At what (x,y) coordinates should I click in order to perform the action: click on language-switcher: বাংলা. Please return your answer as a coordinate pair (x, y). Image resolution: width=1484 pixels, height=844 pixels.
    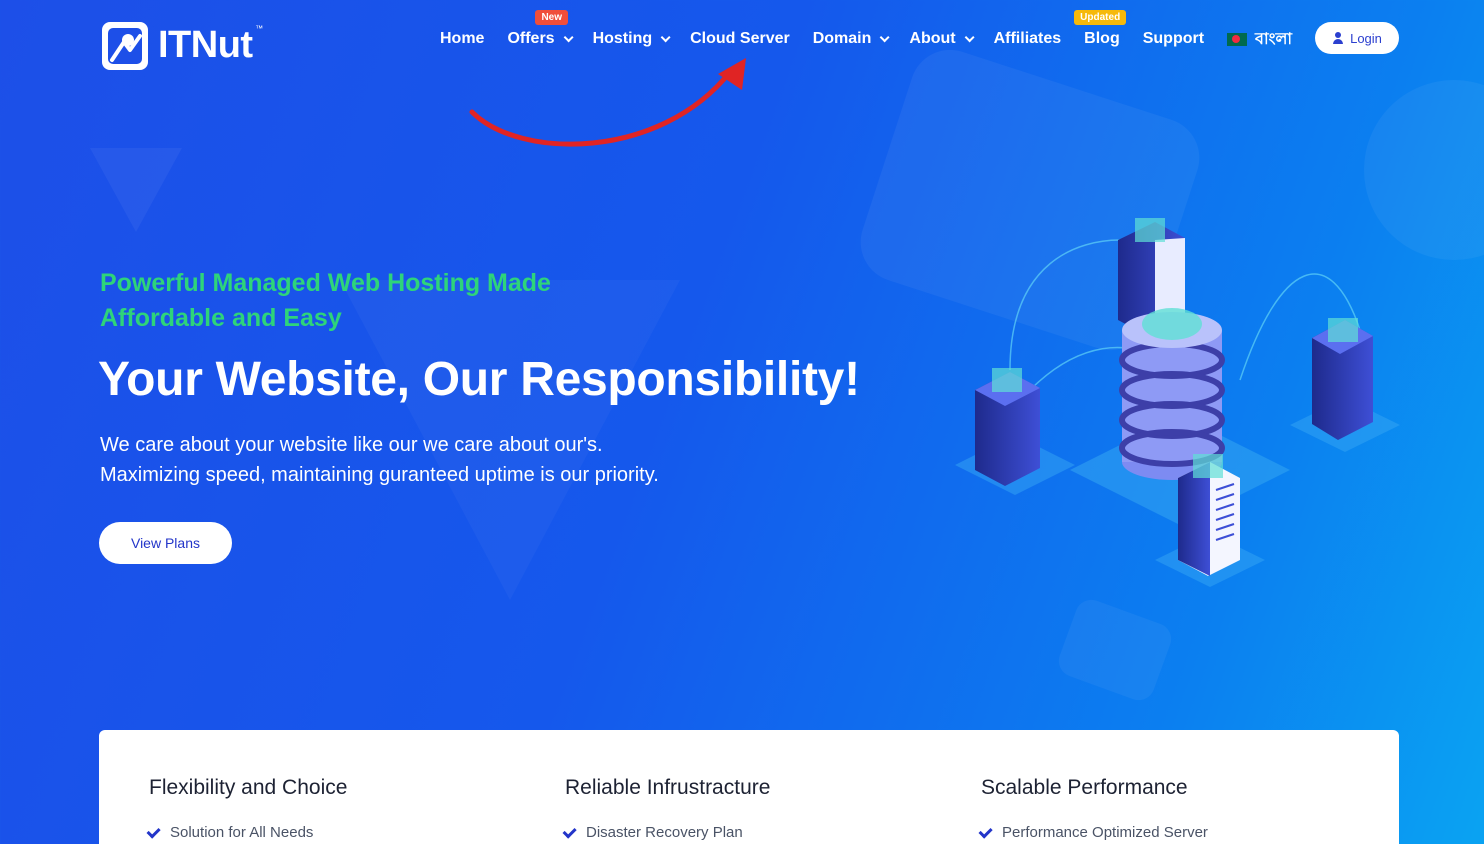
    Looking at the image, I should click on (1259, 39).